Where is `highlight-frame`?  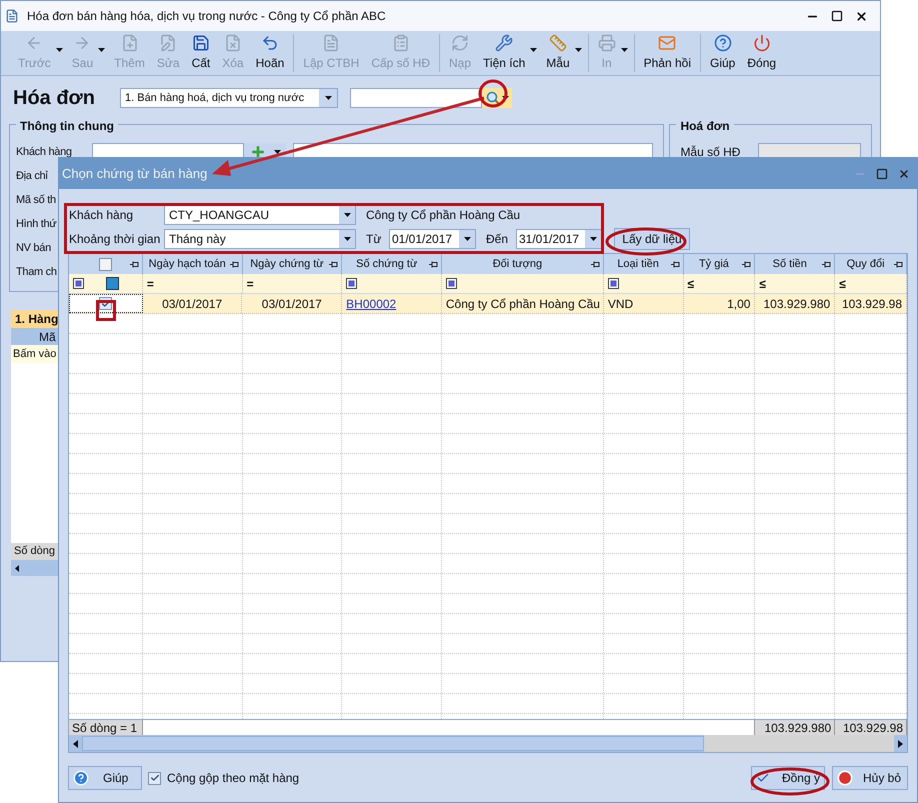 highlight-frame is located at coordinates (106, 310).